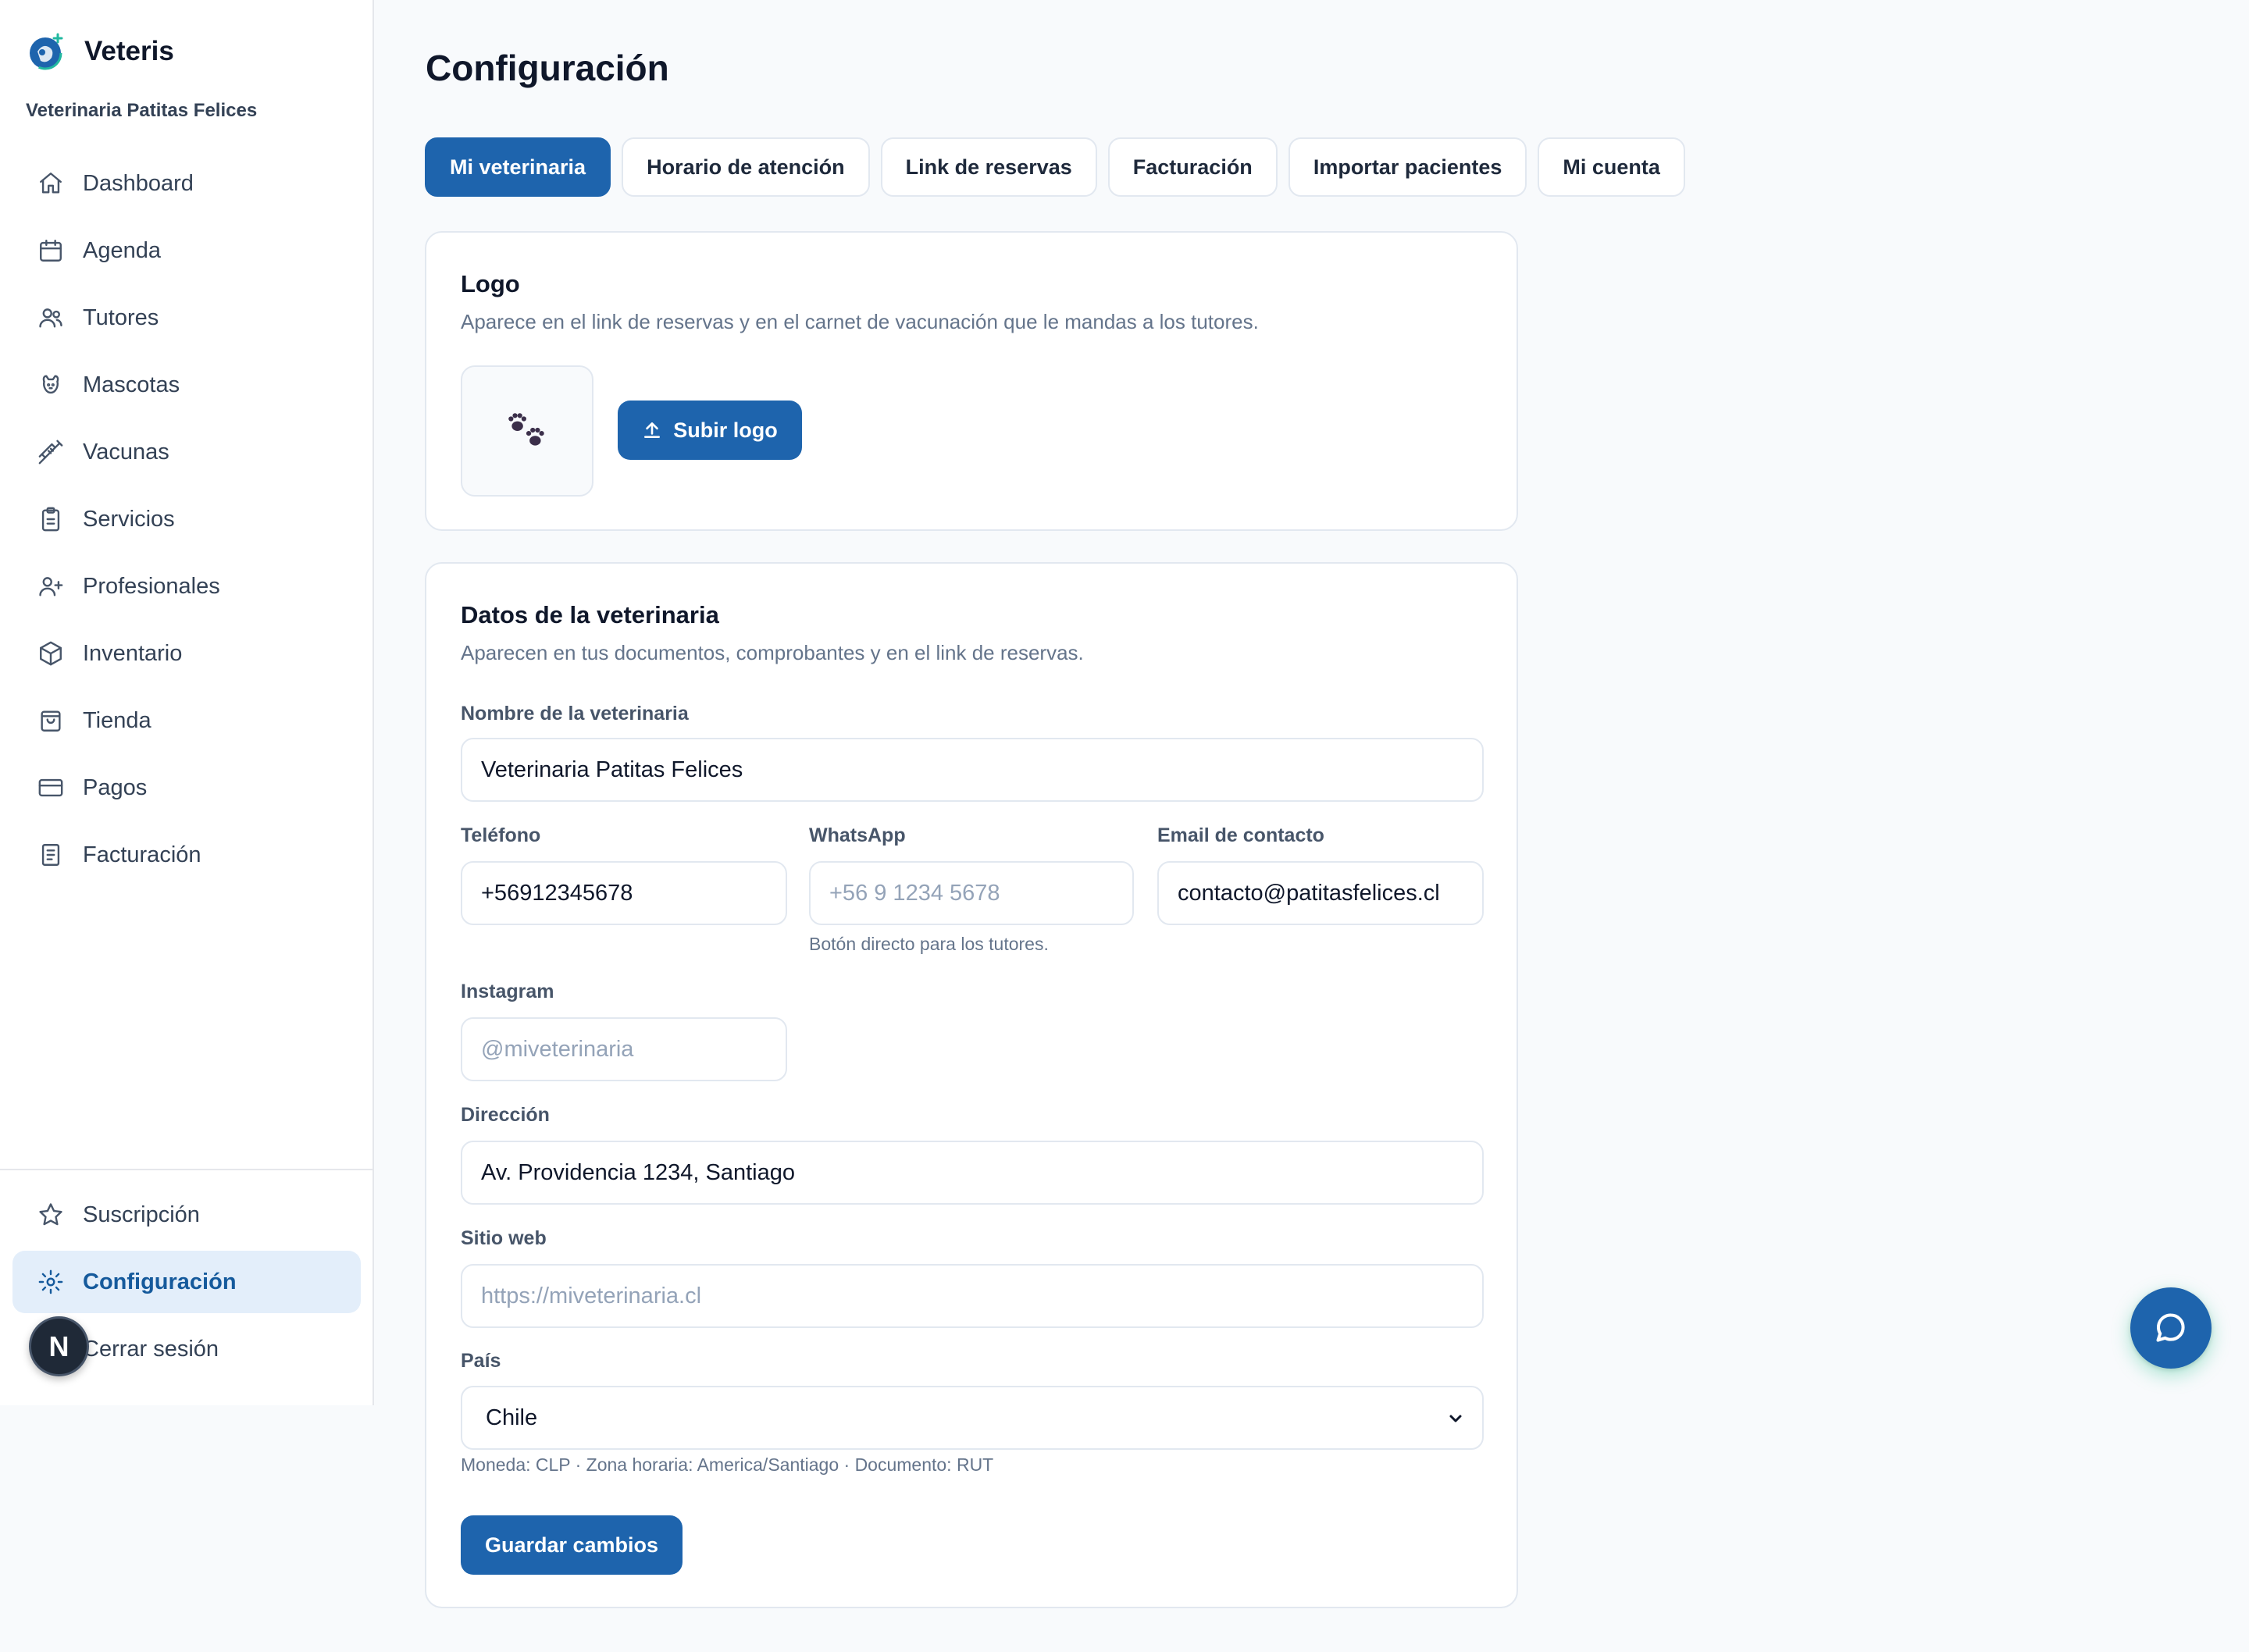 Image resolution: width=2249 pixels, height=1652 pixels. I want to click on box-icon, so click(51, 653).